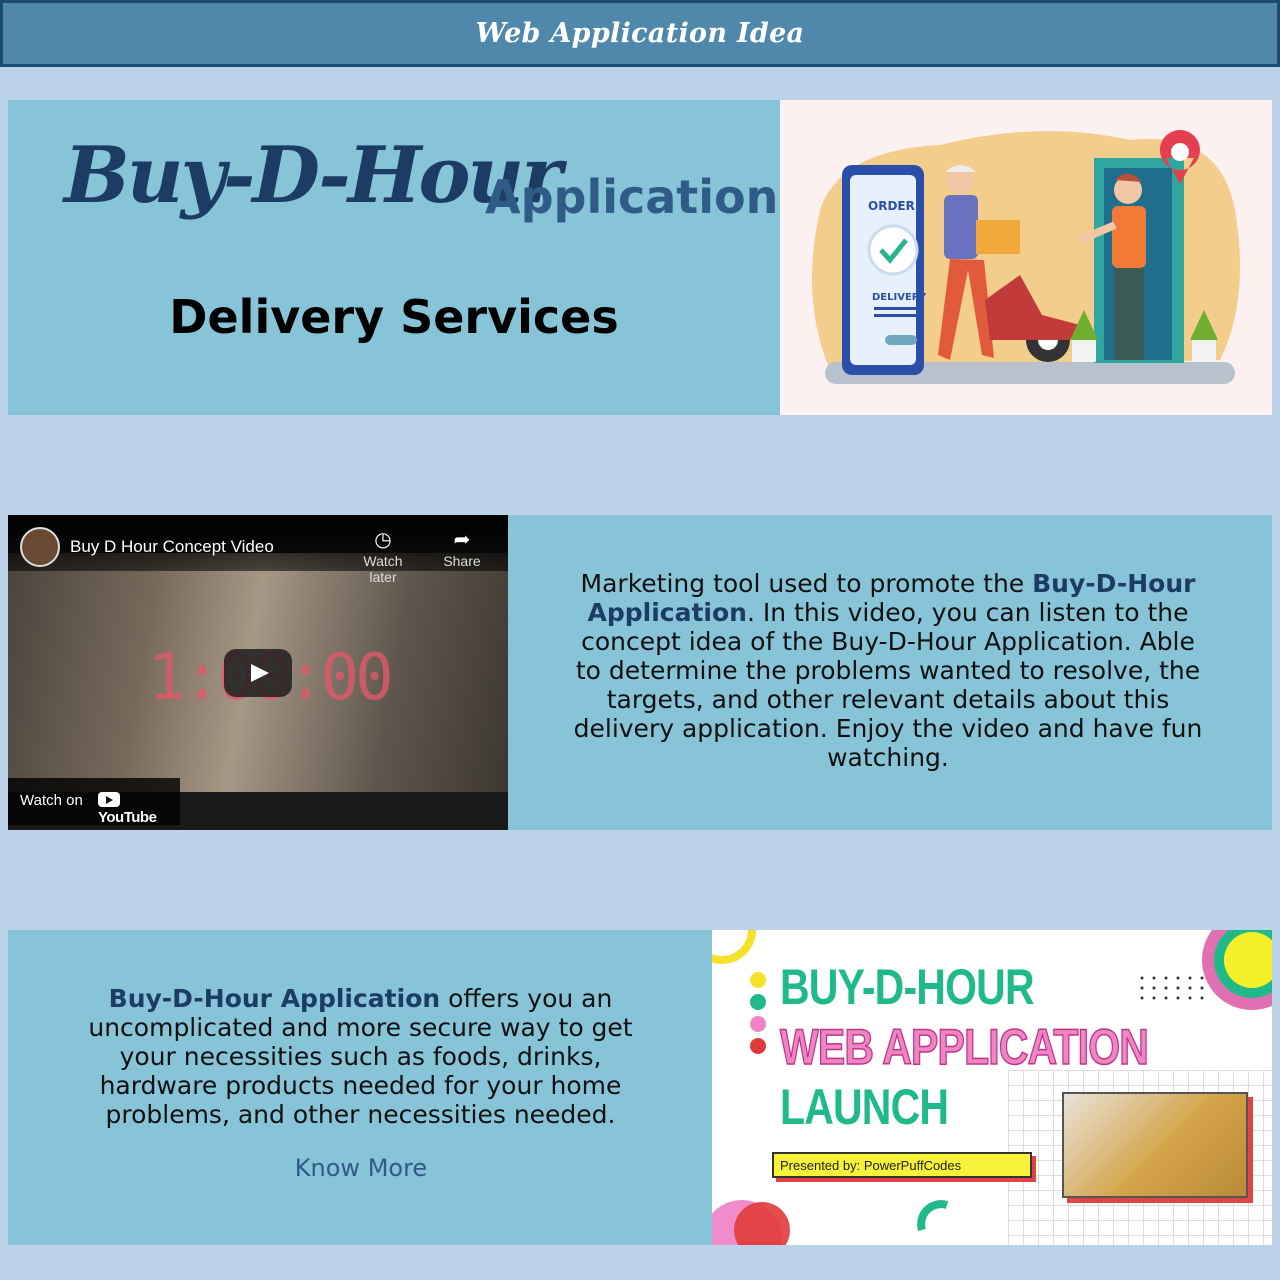 The image size is (1280, 1280). Describe the element at coordinates (907, 987) in the screenshot. I see `poster-title-line1: BUY-D-HOUR` at that location.